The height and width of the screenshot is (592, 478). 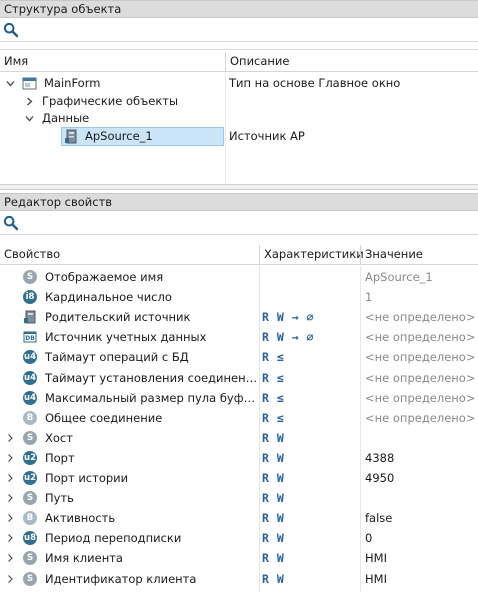 What do you see at coordinates (126, 337) in the screenshot?
I see `property-name: Источник учетных данных` at bounding box center [126, 337].